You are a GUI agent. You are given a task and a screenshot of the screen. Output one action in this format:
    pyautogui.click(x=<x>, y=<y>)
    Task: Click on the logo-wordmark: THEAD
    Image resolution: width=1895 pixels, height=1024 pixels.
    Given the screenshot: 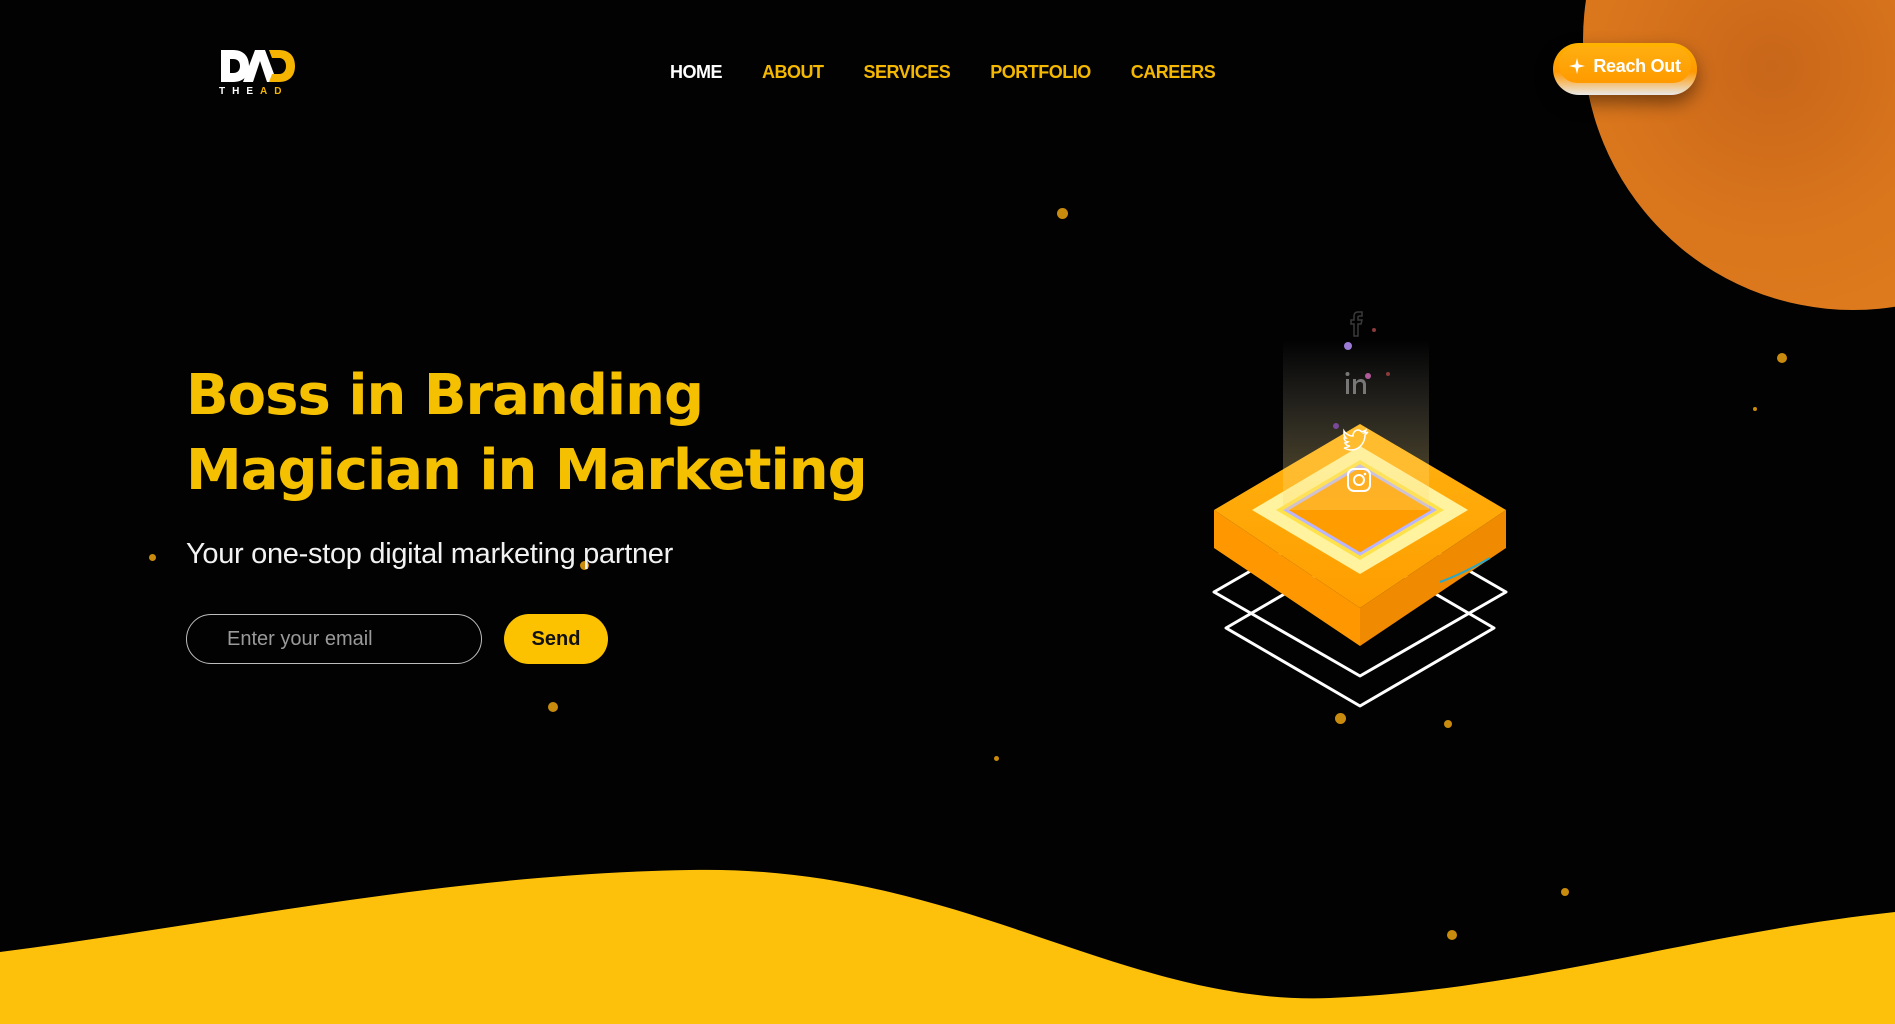 What is the action you would take?
    pyautogui.click(x=253, y=91)
    